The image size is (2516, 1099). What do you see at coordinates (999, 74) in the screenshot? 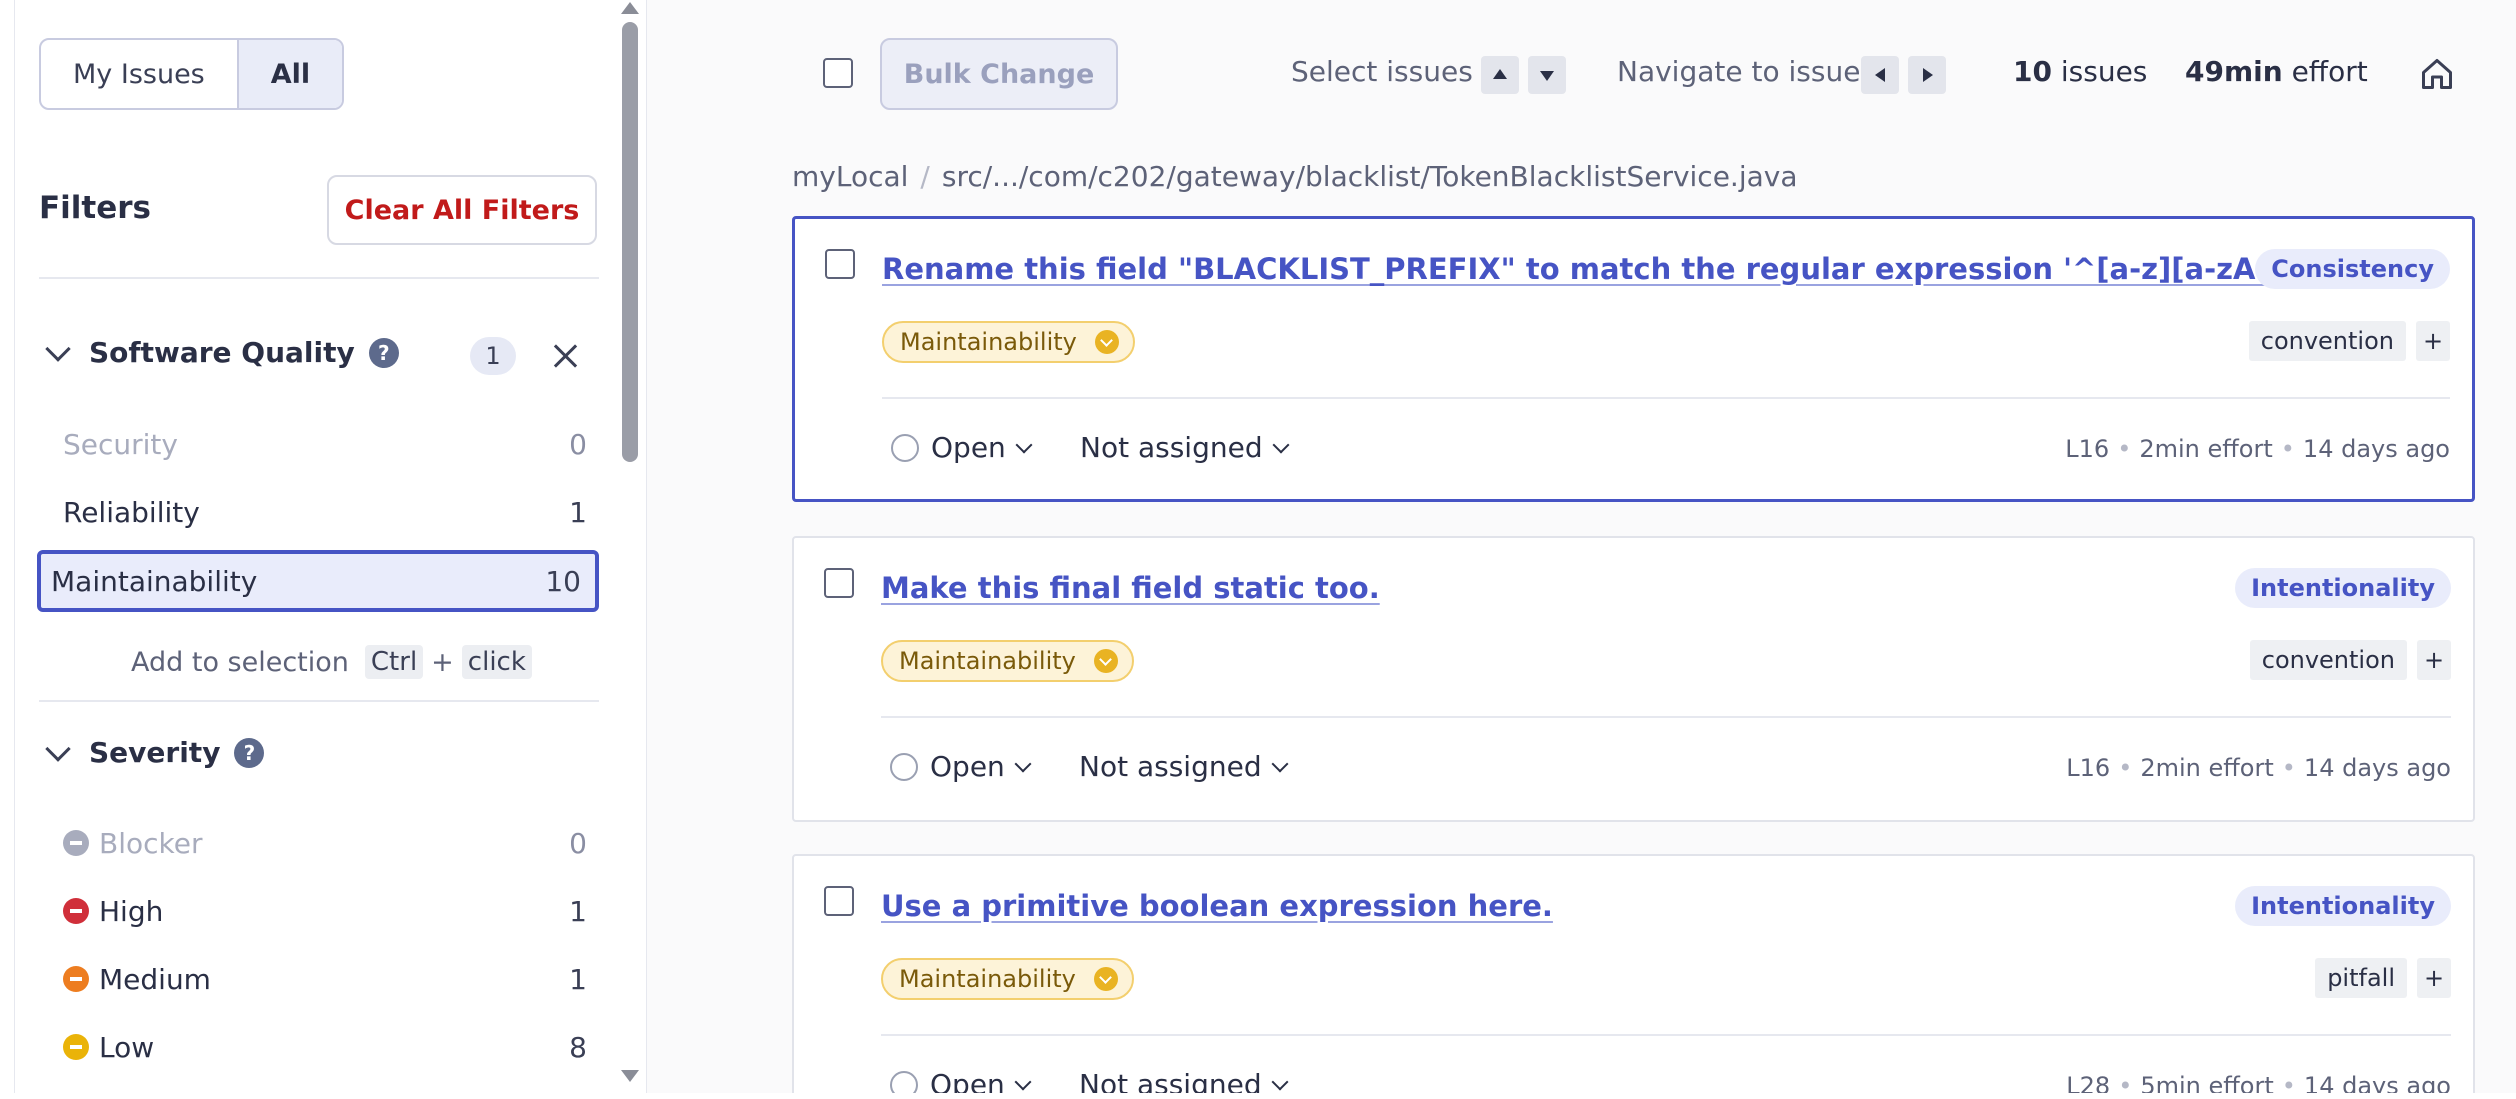
I see `bulk-change-button: Bulk Change` at bounding box center [999, 74].